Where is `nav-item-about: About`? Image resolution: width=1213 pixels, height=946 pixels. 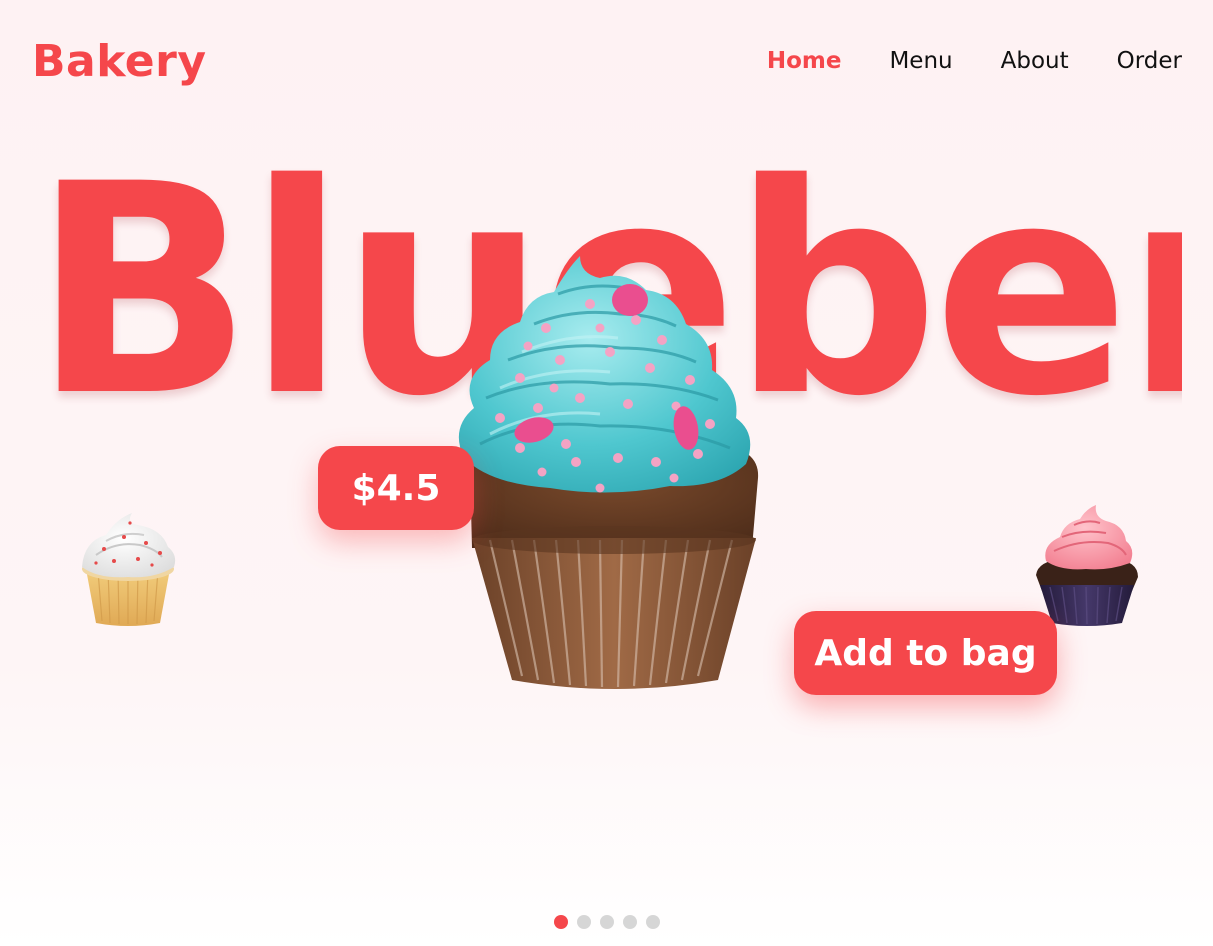
nav-item-about: About is located at coordinates (1035, 61).